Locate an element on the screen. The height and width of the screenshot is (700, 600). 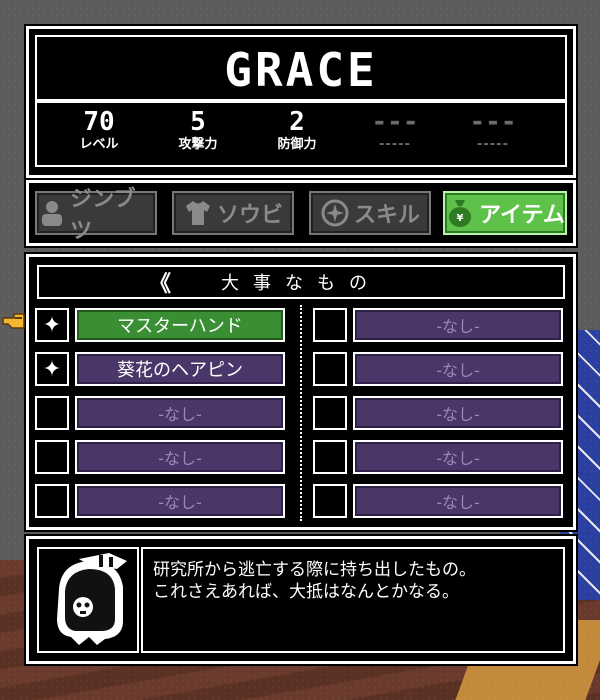
stat-label: 防御力 is located at coordinates (297, 144).